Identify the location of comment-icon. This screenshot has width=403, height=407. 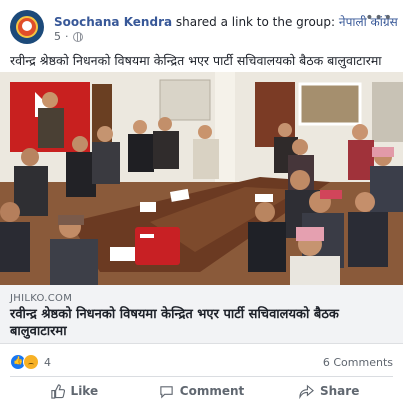
(166, 391).